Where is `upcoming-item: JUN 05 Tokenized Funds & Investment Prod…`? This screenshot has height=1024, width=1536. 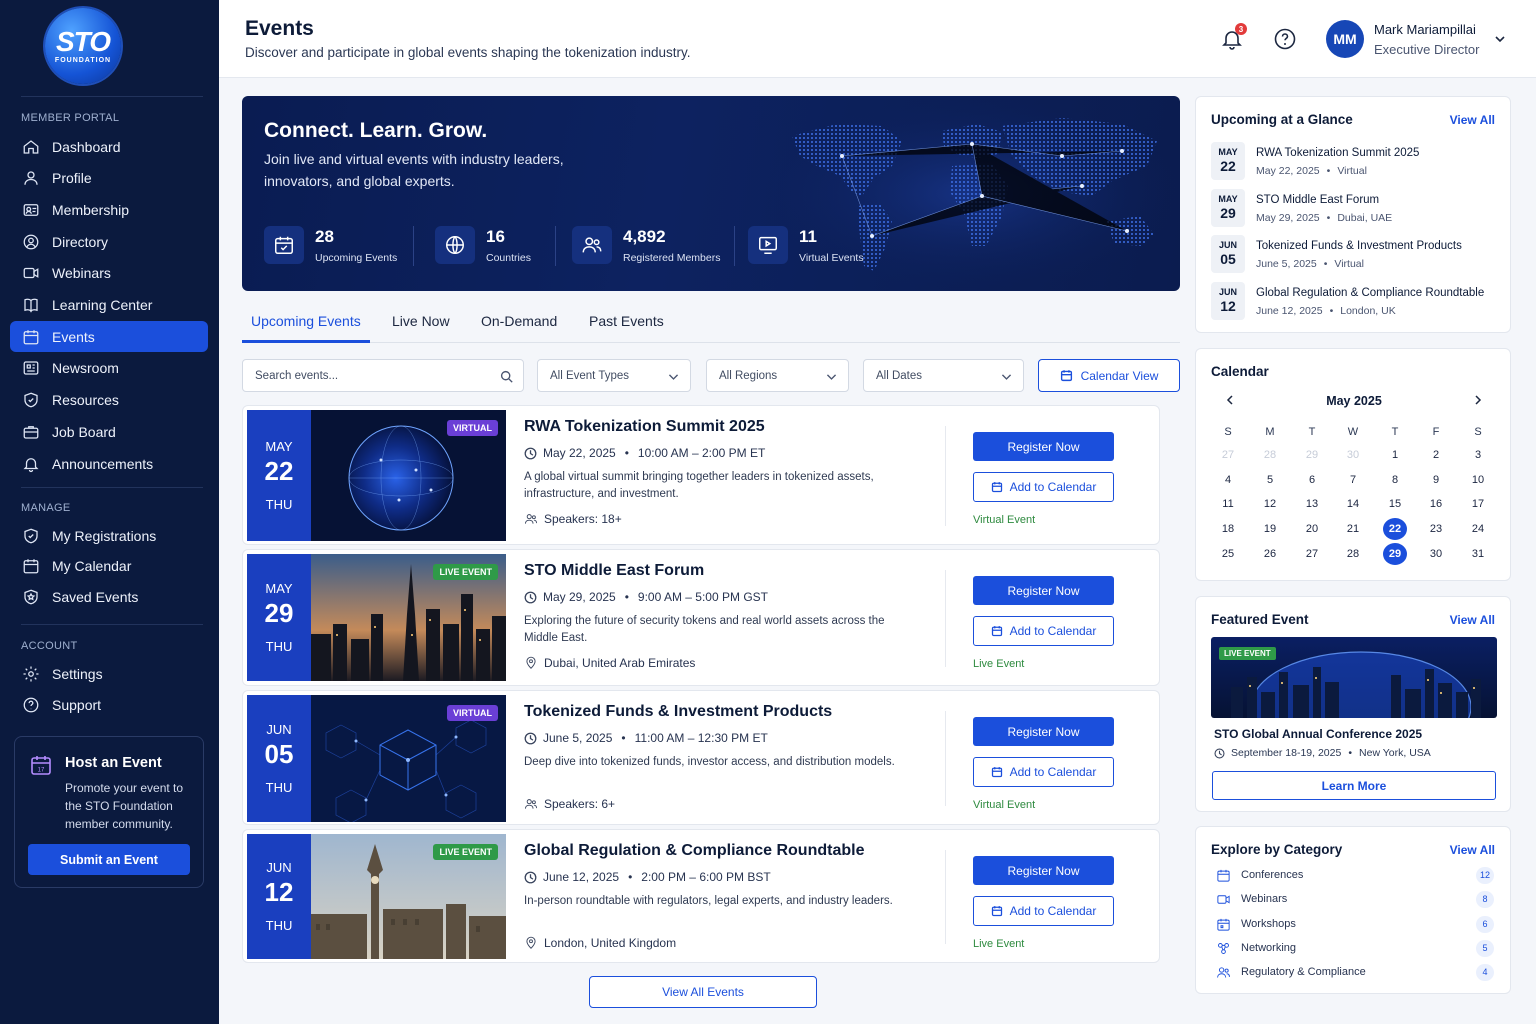
upcoming-item: JUN 05 Tokenized Funds & Investment Prod… is located at coordinates (1356, 255).